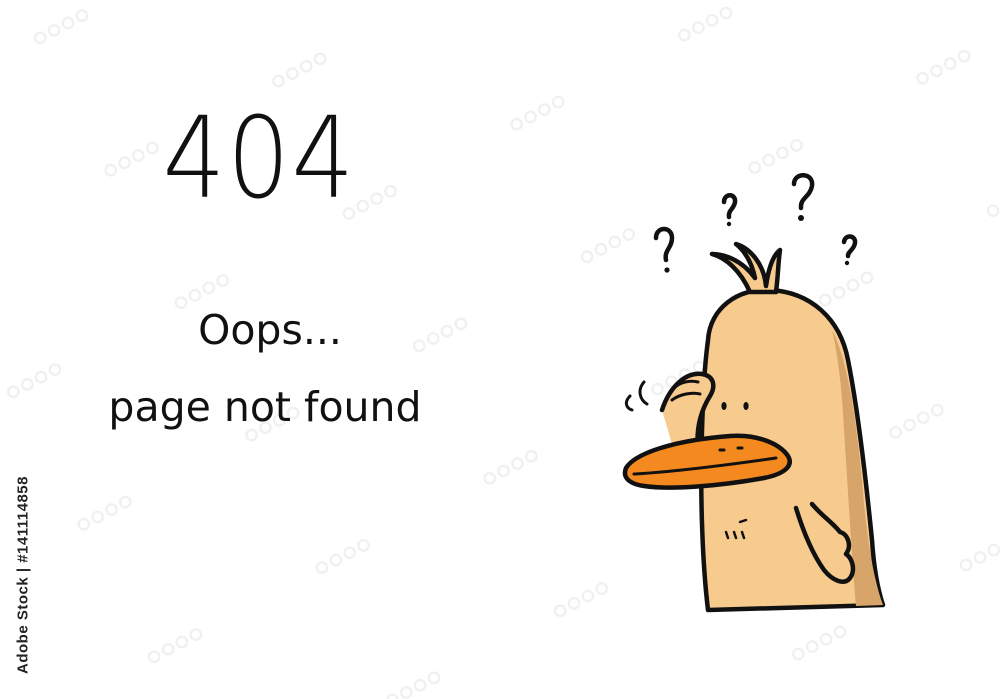  I want to click on error-code: 404, so click(259, 159).